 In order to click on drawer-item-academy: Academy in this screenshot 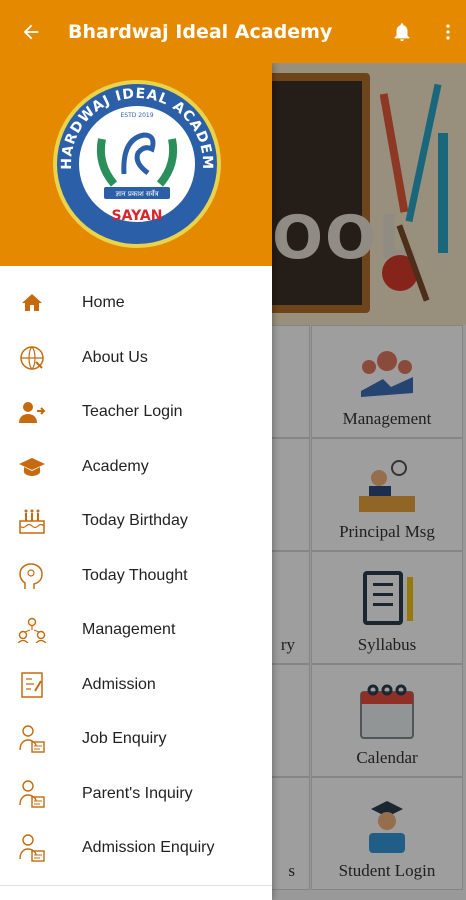, I will do `click(136, 467)`.